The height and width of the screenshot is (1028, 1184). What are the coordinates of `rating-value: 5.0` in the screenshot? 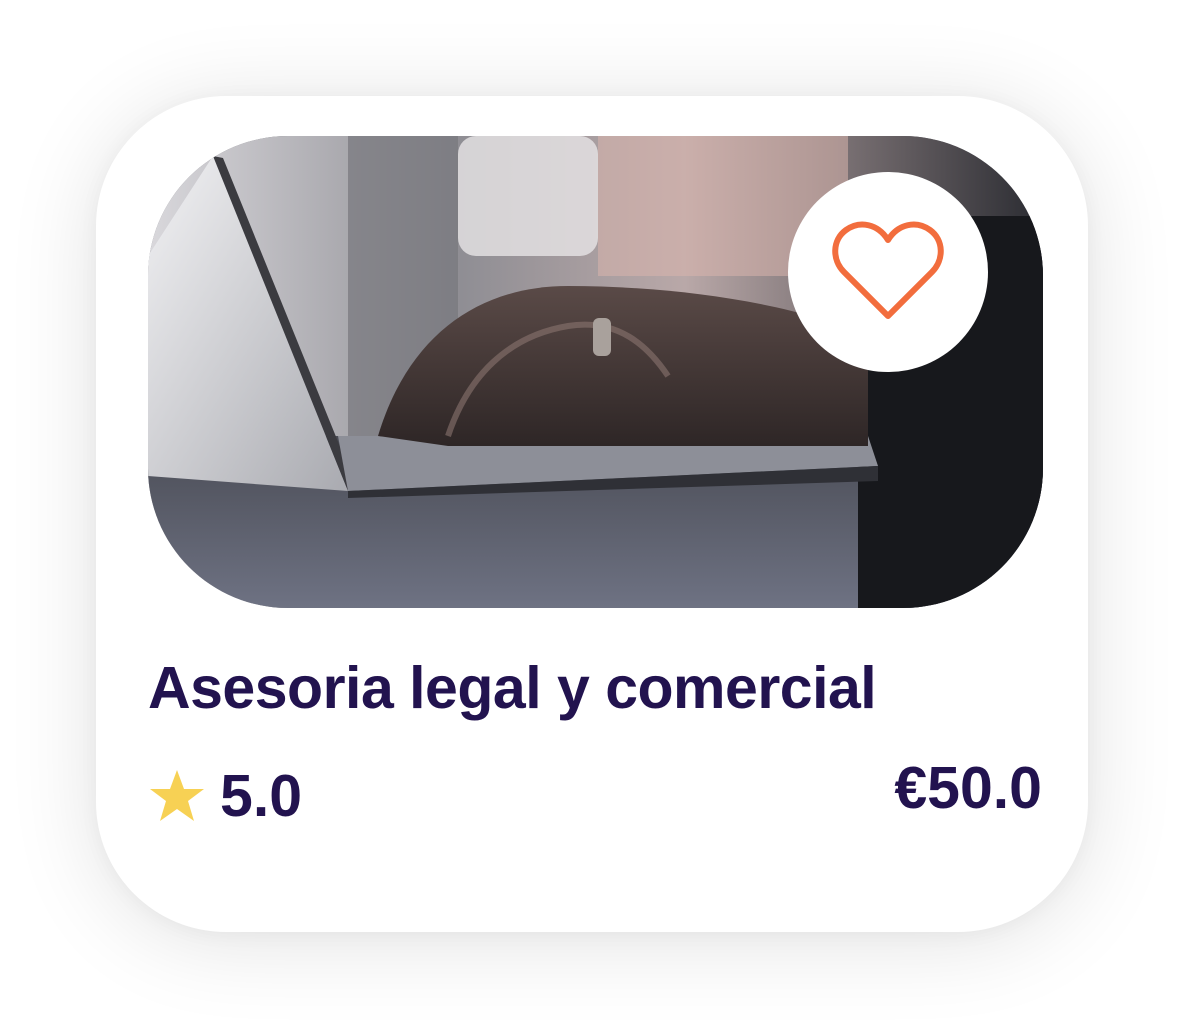 It's located at (261, 796).